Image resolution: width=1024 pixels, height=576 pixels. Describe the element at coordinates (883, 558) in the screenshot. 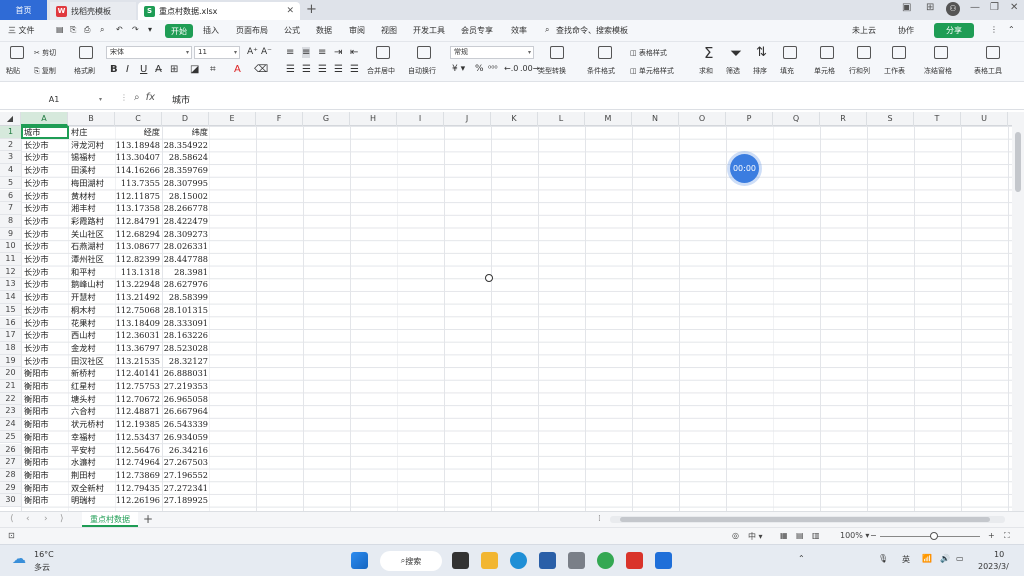

I see `microphone-icon: 🎙` at that location.